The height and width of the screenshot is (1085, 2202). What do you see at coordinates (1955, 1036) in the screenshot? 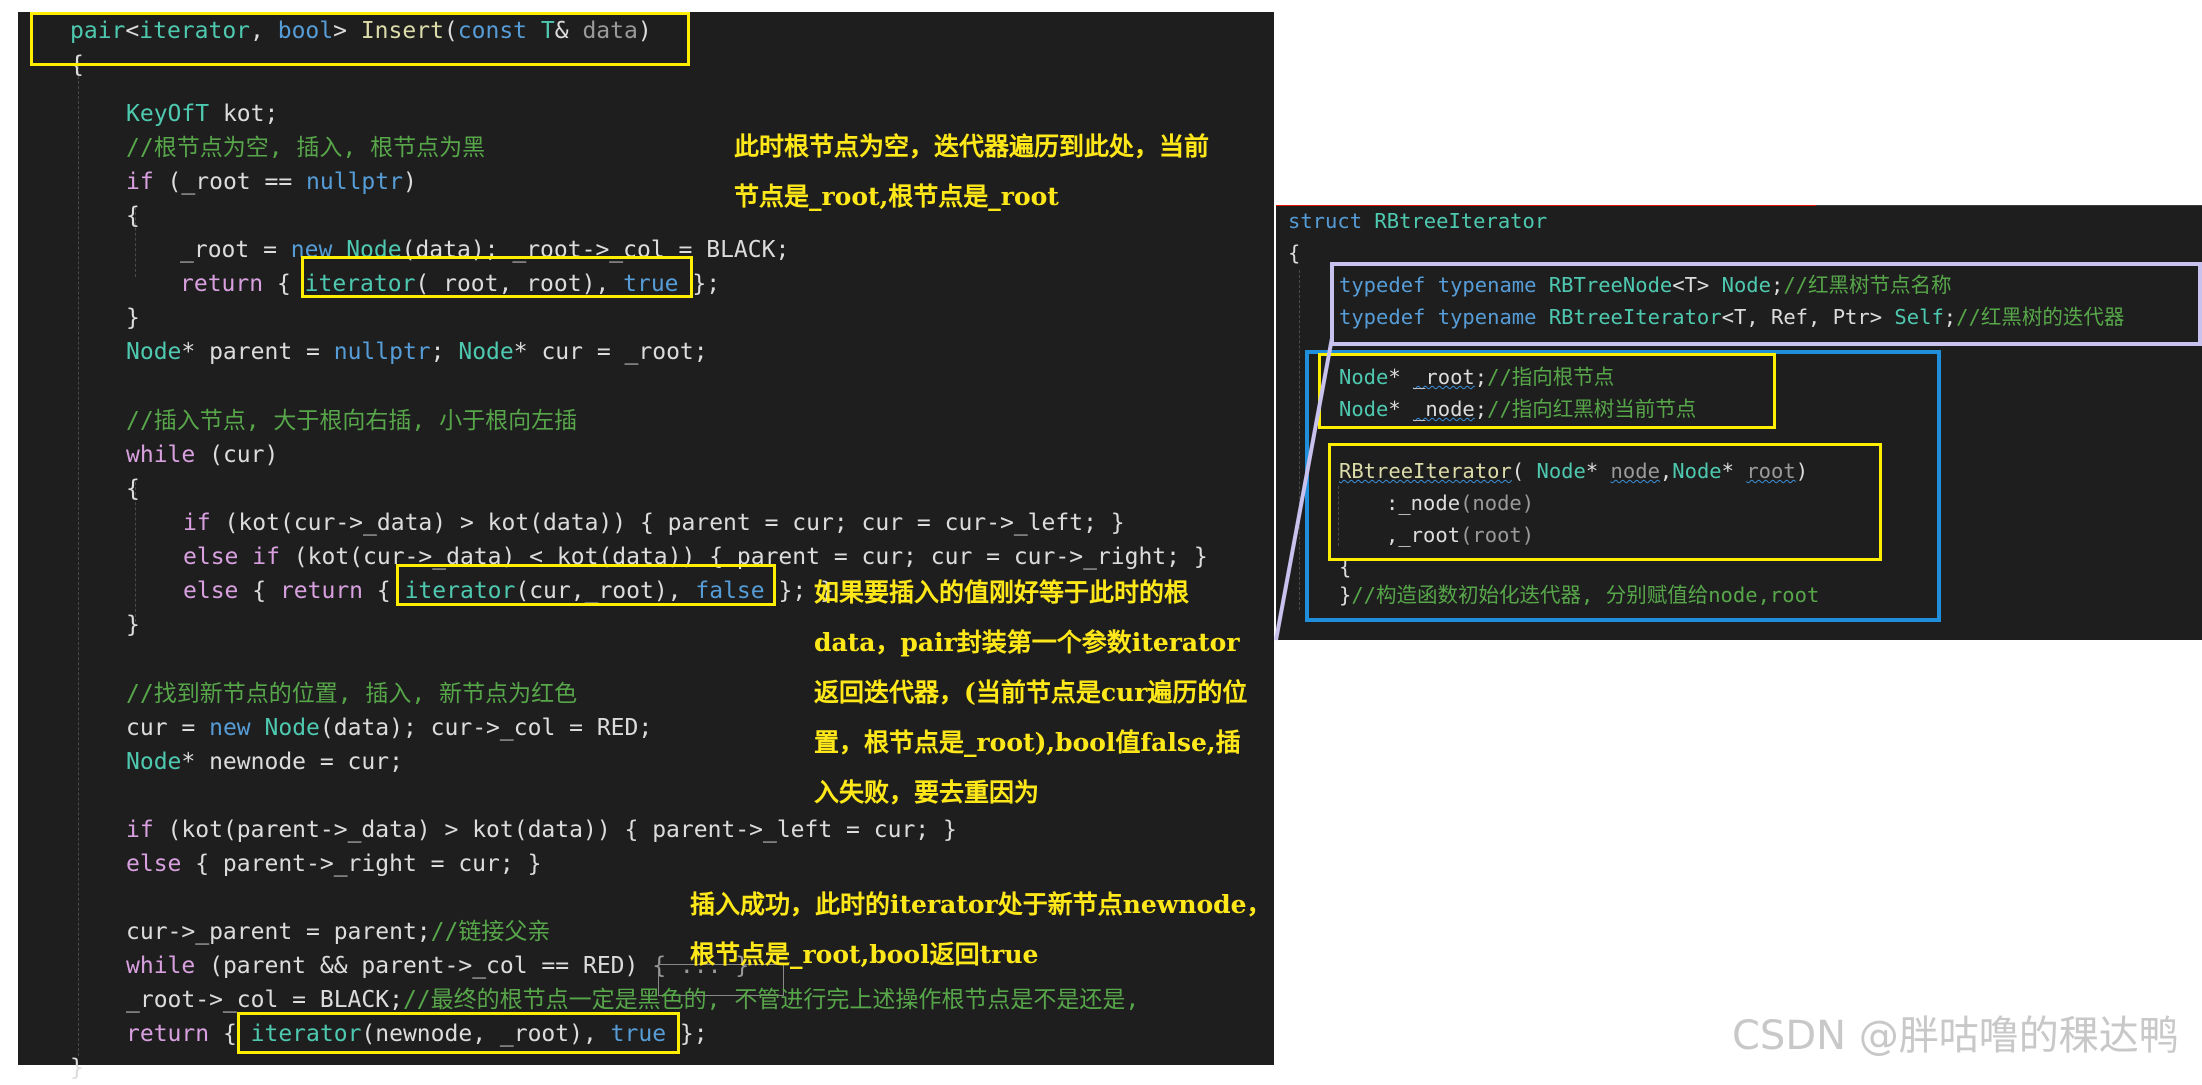
I see `csdn-watermark: CSDN @胖咕噜的稞达鸭` at bounding box center [1955, 1036].